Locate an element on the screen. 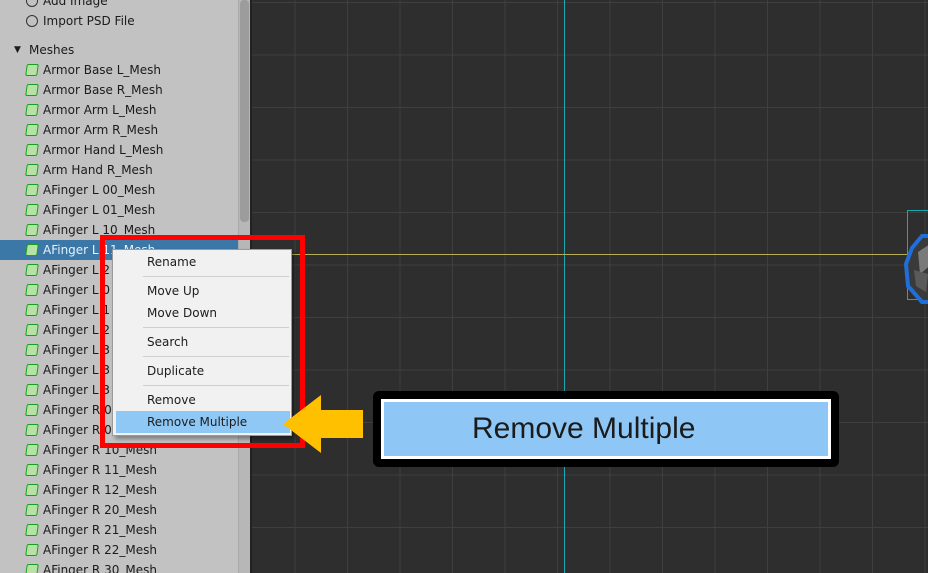  meshes-section-header: ▼ Meshes is located at coordinates (119, 50).